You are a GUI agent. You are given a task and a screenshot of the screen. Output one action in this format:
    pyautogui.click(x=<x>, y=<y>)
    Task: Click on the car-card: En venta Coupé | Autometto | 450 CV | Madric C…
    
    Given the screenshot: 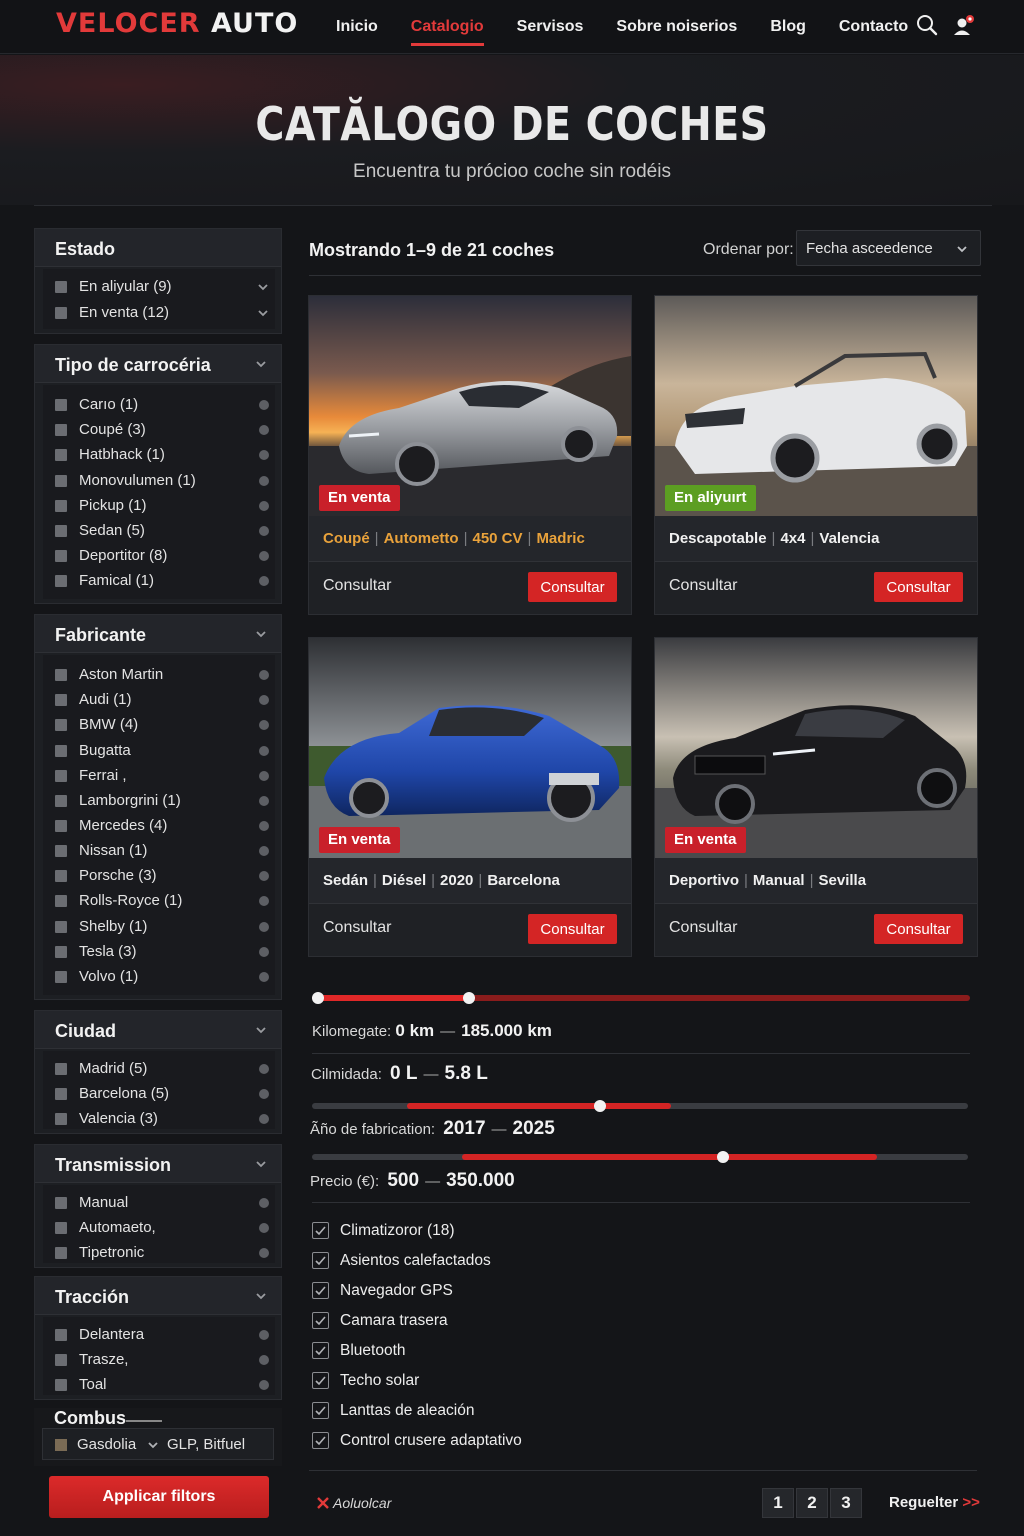 What is the action you would take?
    pyautogui.click(x=470, y=455)
    